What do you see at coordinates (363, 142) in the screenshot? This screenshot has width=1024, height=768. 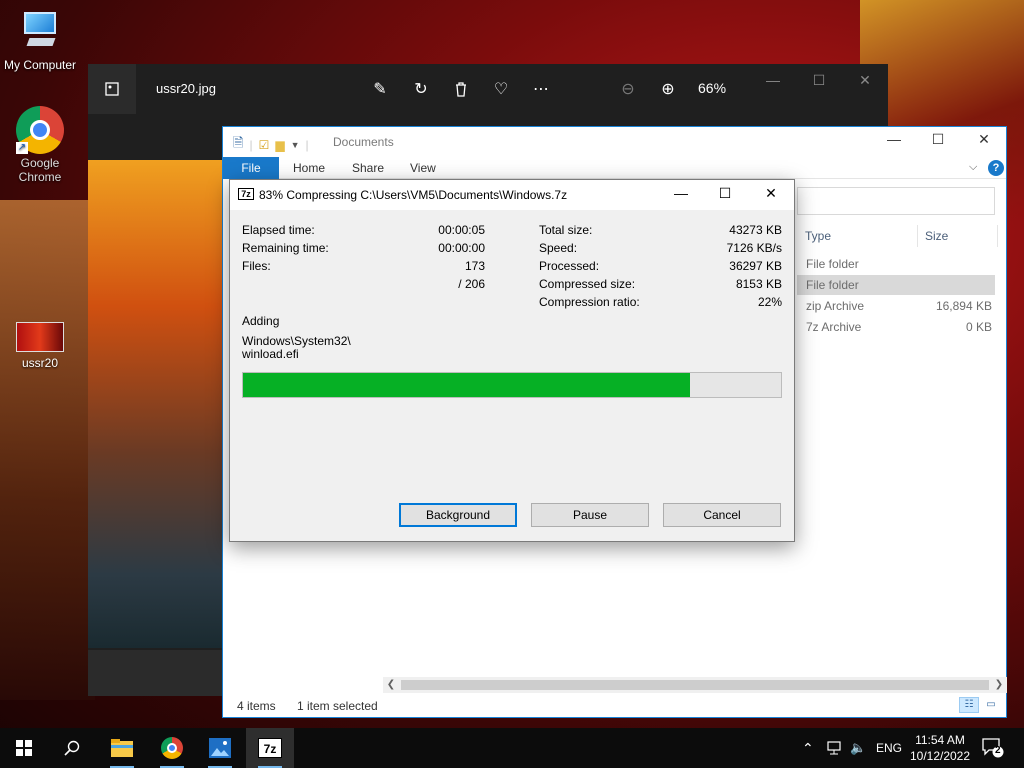 I see `explorer-title: Documents` at bounding box center [363, 142].